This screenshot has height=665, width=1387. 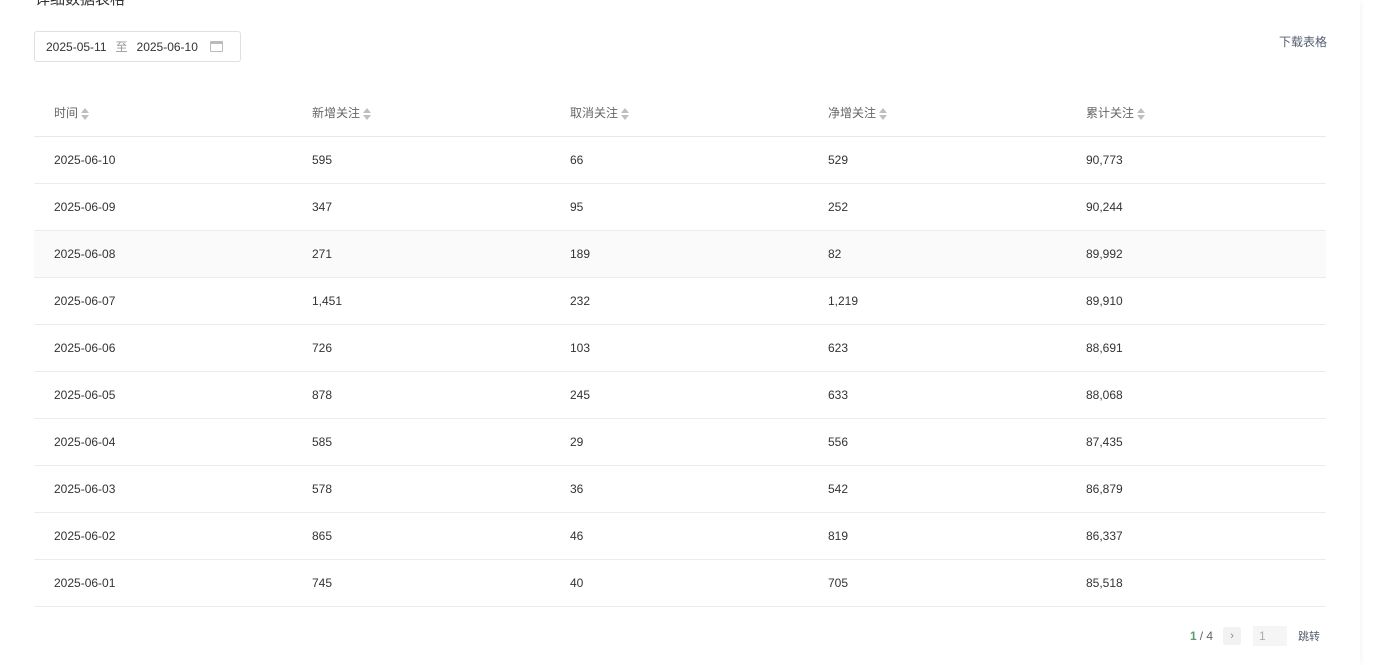 I want to click on table-row: 2025-06-01 745 40 705 85,518, so click(x=680, y=583).